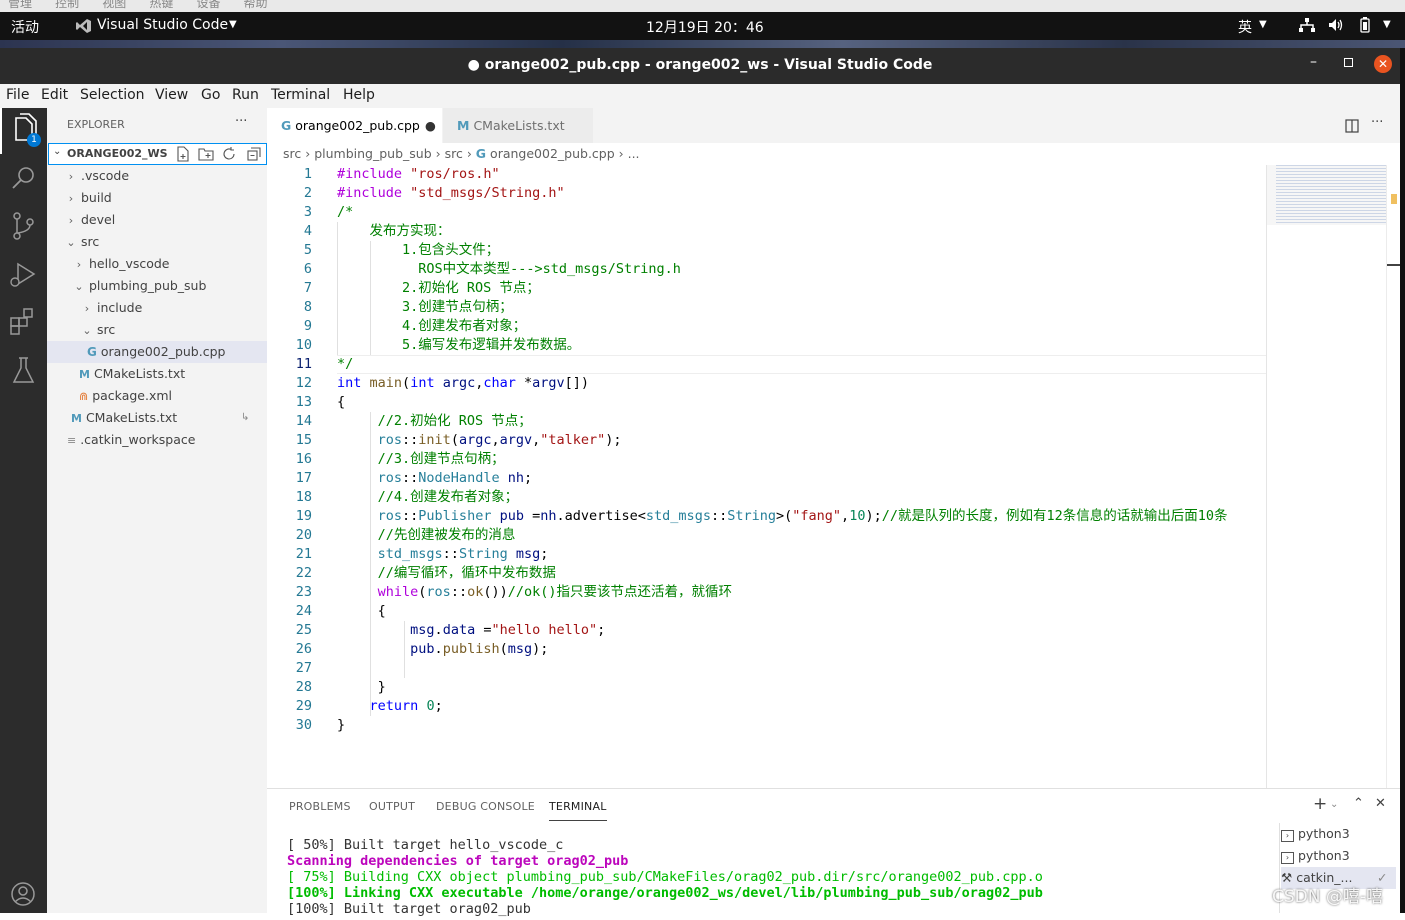 This screenshot has width=1405, height=920. I want to click on menu-terminal: Terminal, so click(300, 95).